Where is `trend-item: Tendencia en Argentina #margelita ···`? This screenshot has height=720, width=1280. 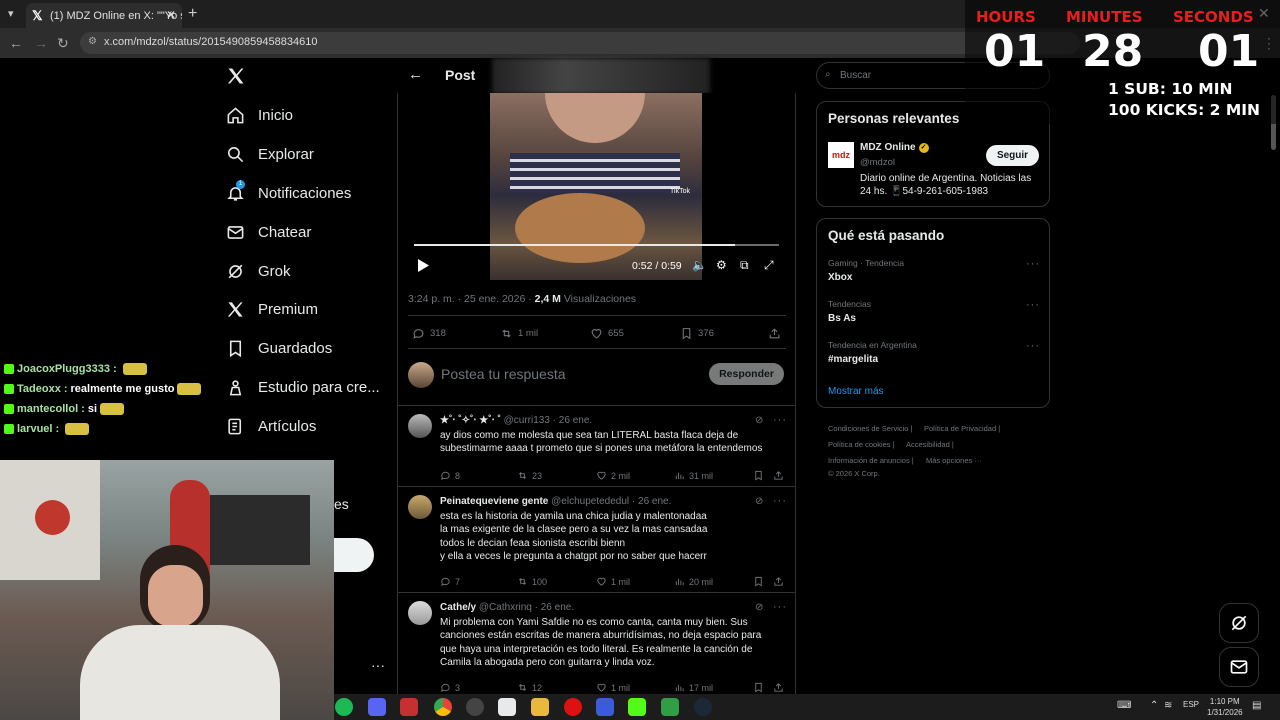
trend-item: Tendencia en Argentina #margelita ··· is located at coordinates (934, 358).